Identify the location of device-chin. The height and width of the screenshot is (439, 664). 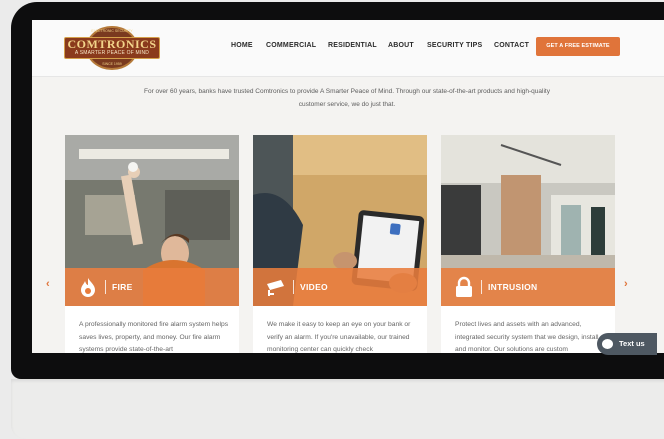
(337, 409).